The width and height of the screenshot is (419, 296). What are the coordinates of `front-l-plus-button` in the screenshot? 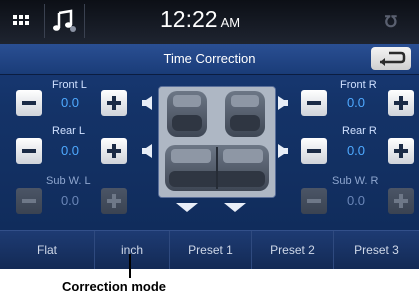 It's located at (114, 103).